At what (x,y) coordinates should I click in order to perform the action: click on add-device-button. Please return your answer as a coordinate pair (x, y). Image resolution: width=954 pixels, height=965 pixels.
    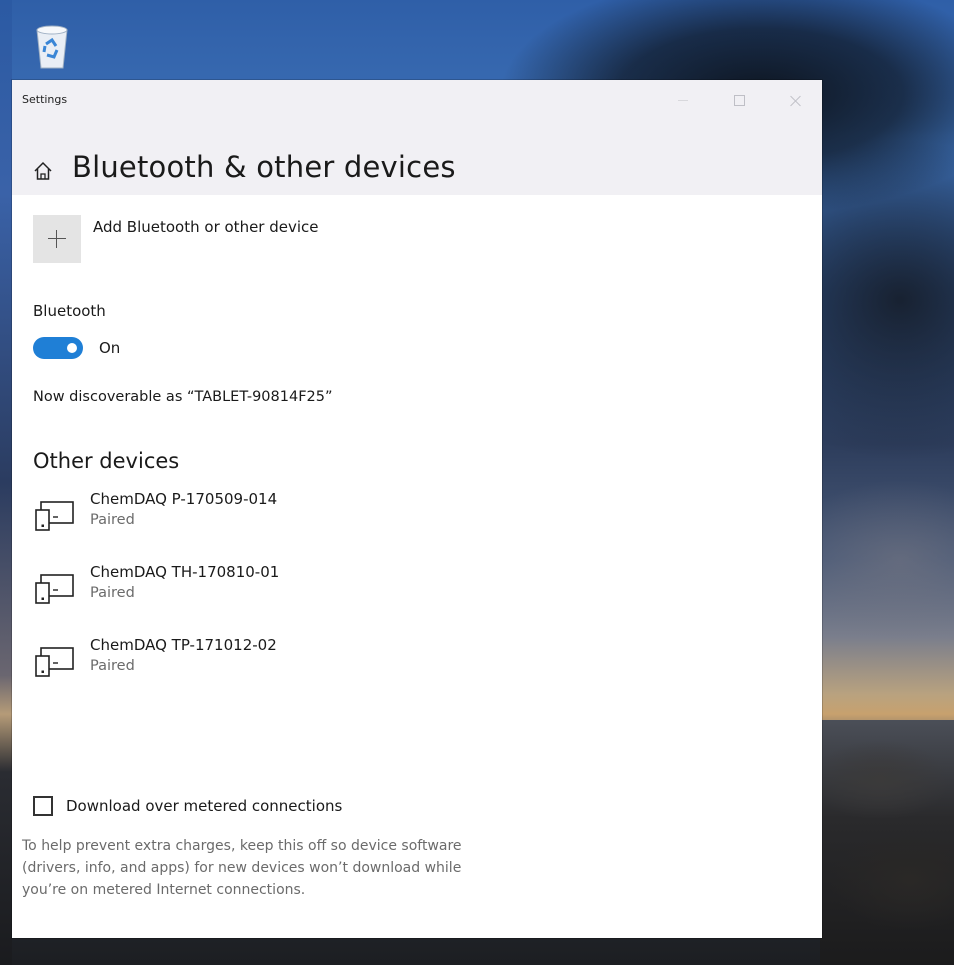
    Looking at the image, I should click on (57, 239).